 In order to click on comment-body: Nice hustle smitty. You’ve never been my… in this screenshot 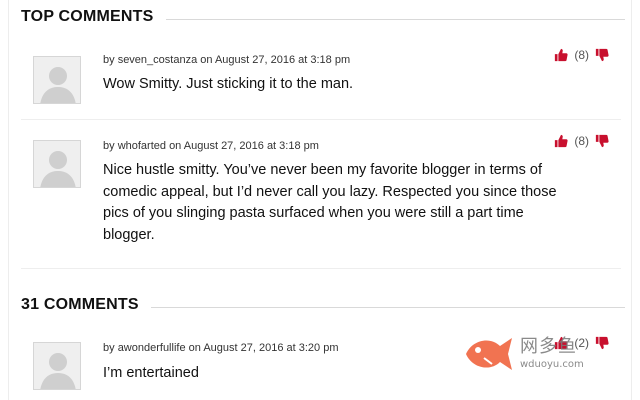, I will do `click(330, 202)`.